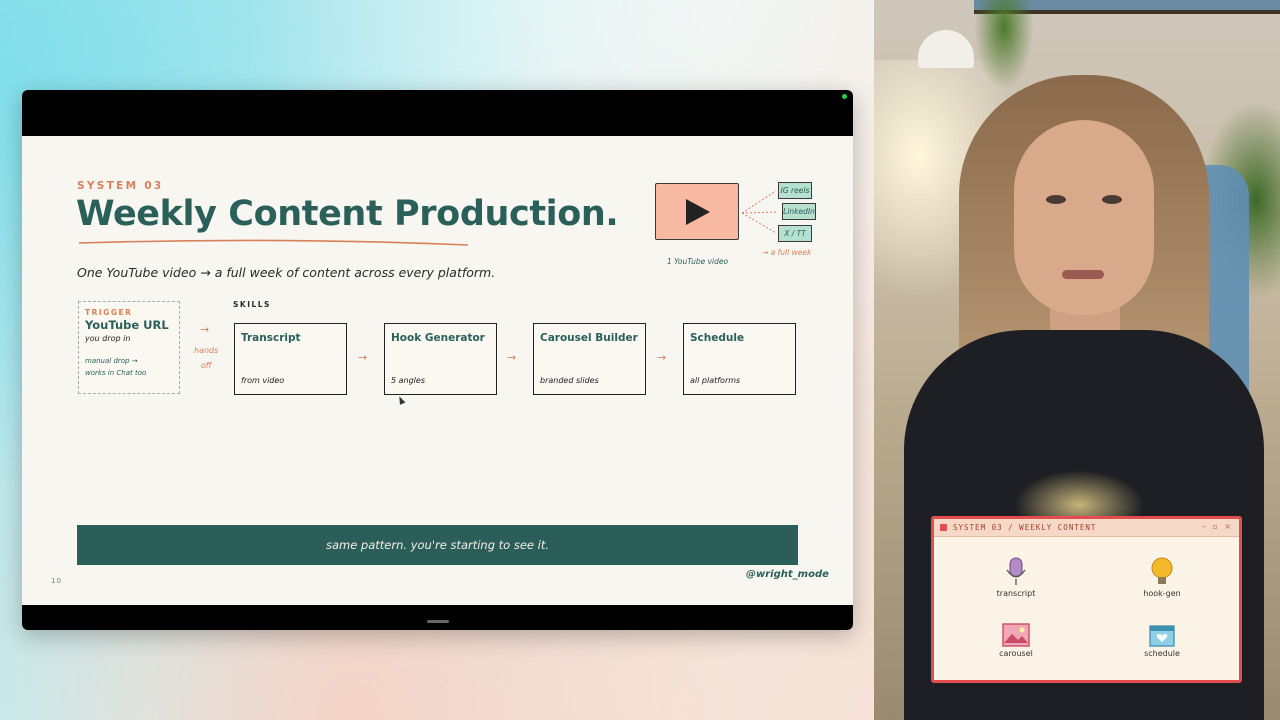 This screenshot has width=1280, height=720. What do you see at coordinates (787, 574) in the screenshot?
I see `author-handle: @wright_mode` at bounding box center [787, 574].